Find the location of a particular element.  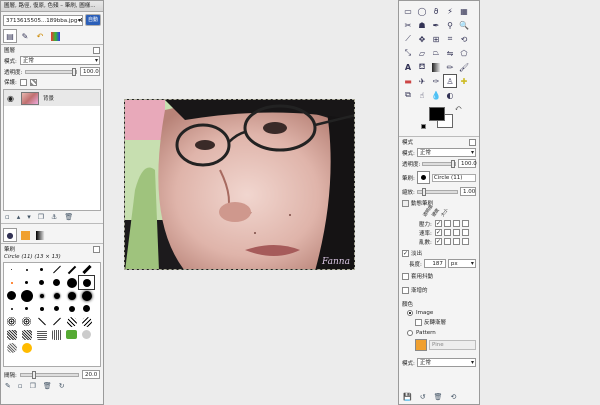

pressure-hardness-check is located at coordinates (447, 223).